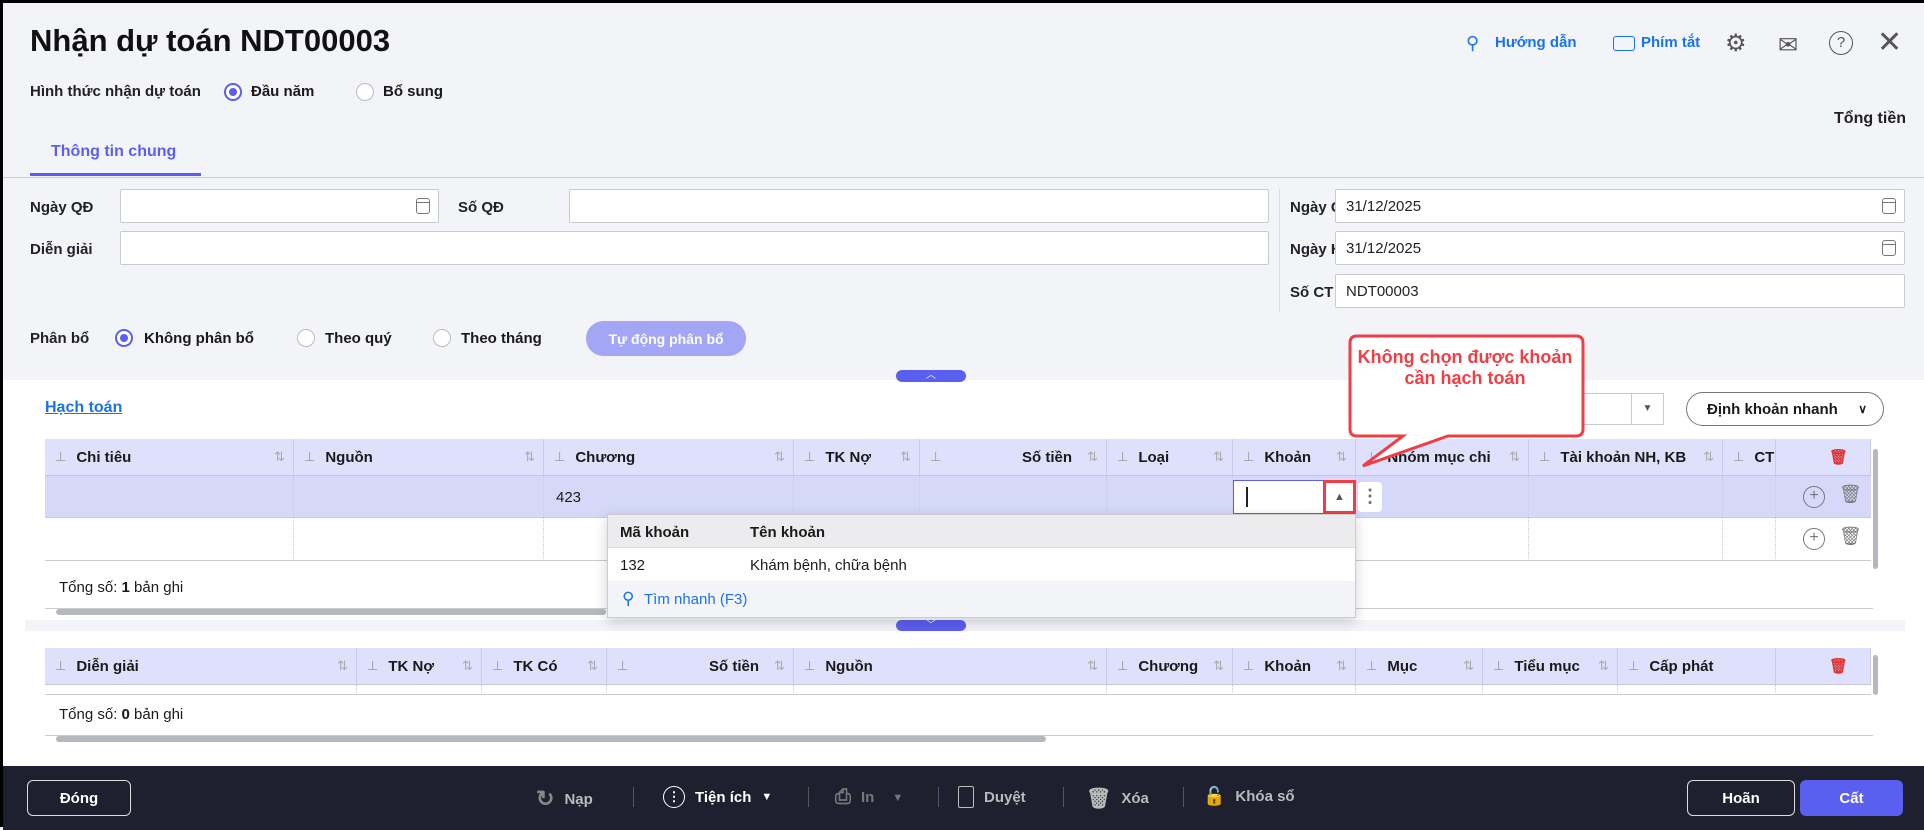 The image size is (1924, 830). Describe the element at coordinates (1823, 666) in the screenshot. I see `delete-all-icon: 🗑` at that location.